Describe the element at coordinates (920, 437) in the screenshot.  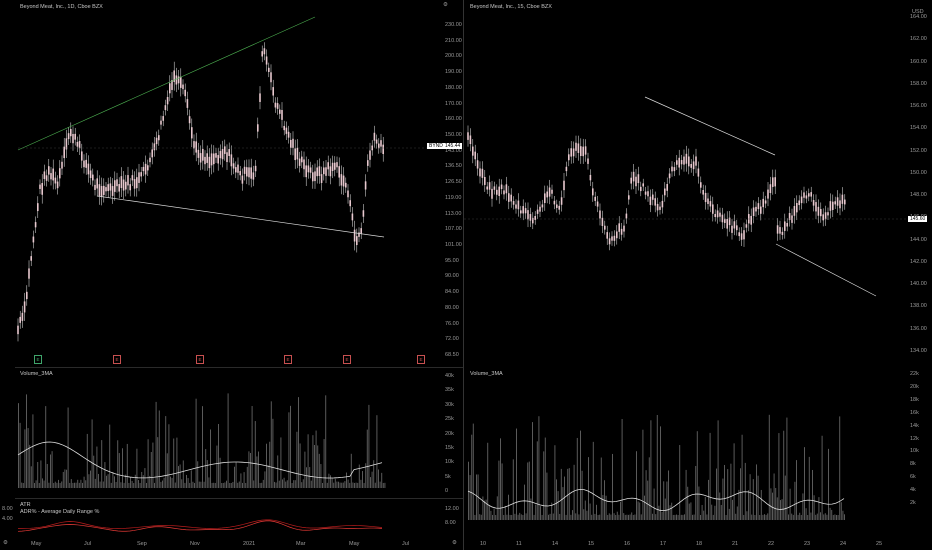
I see `right-volume-axis: 22k 20k 18k 16k 14k 12k 10k 8k 6k 4k 2k` at that location.